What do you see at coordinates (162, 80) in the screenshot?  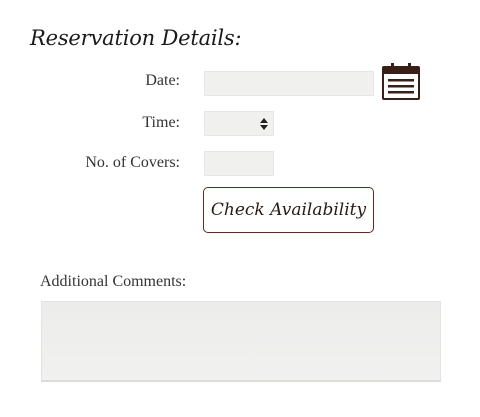 I see `date-label: Date:` at bounding box center [162, 80].